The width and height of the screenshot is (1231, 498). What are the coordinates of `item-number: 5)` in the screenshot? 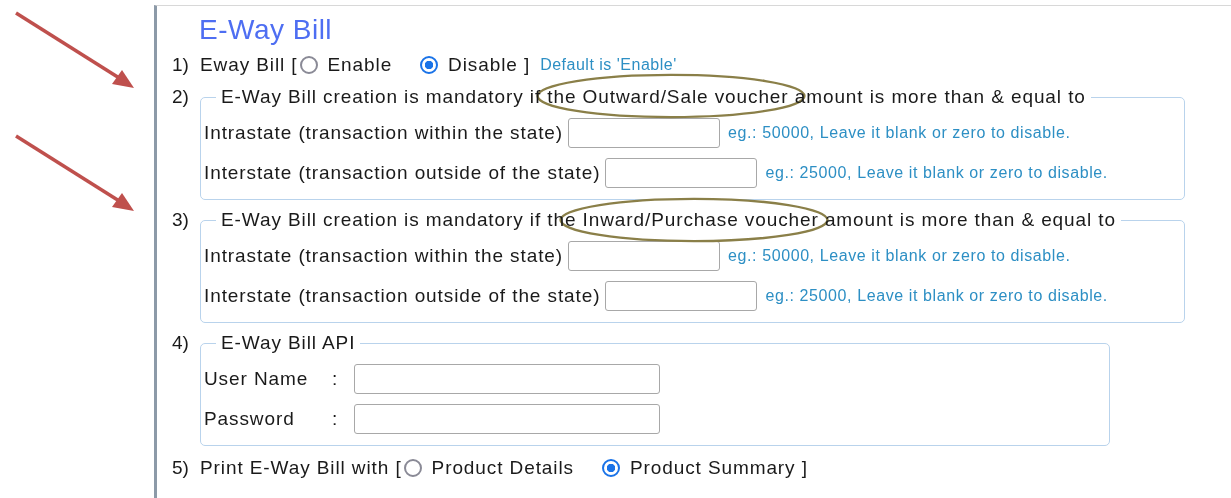 It's located at (181, 468).